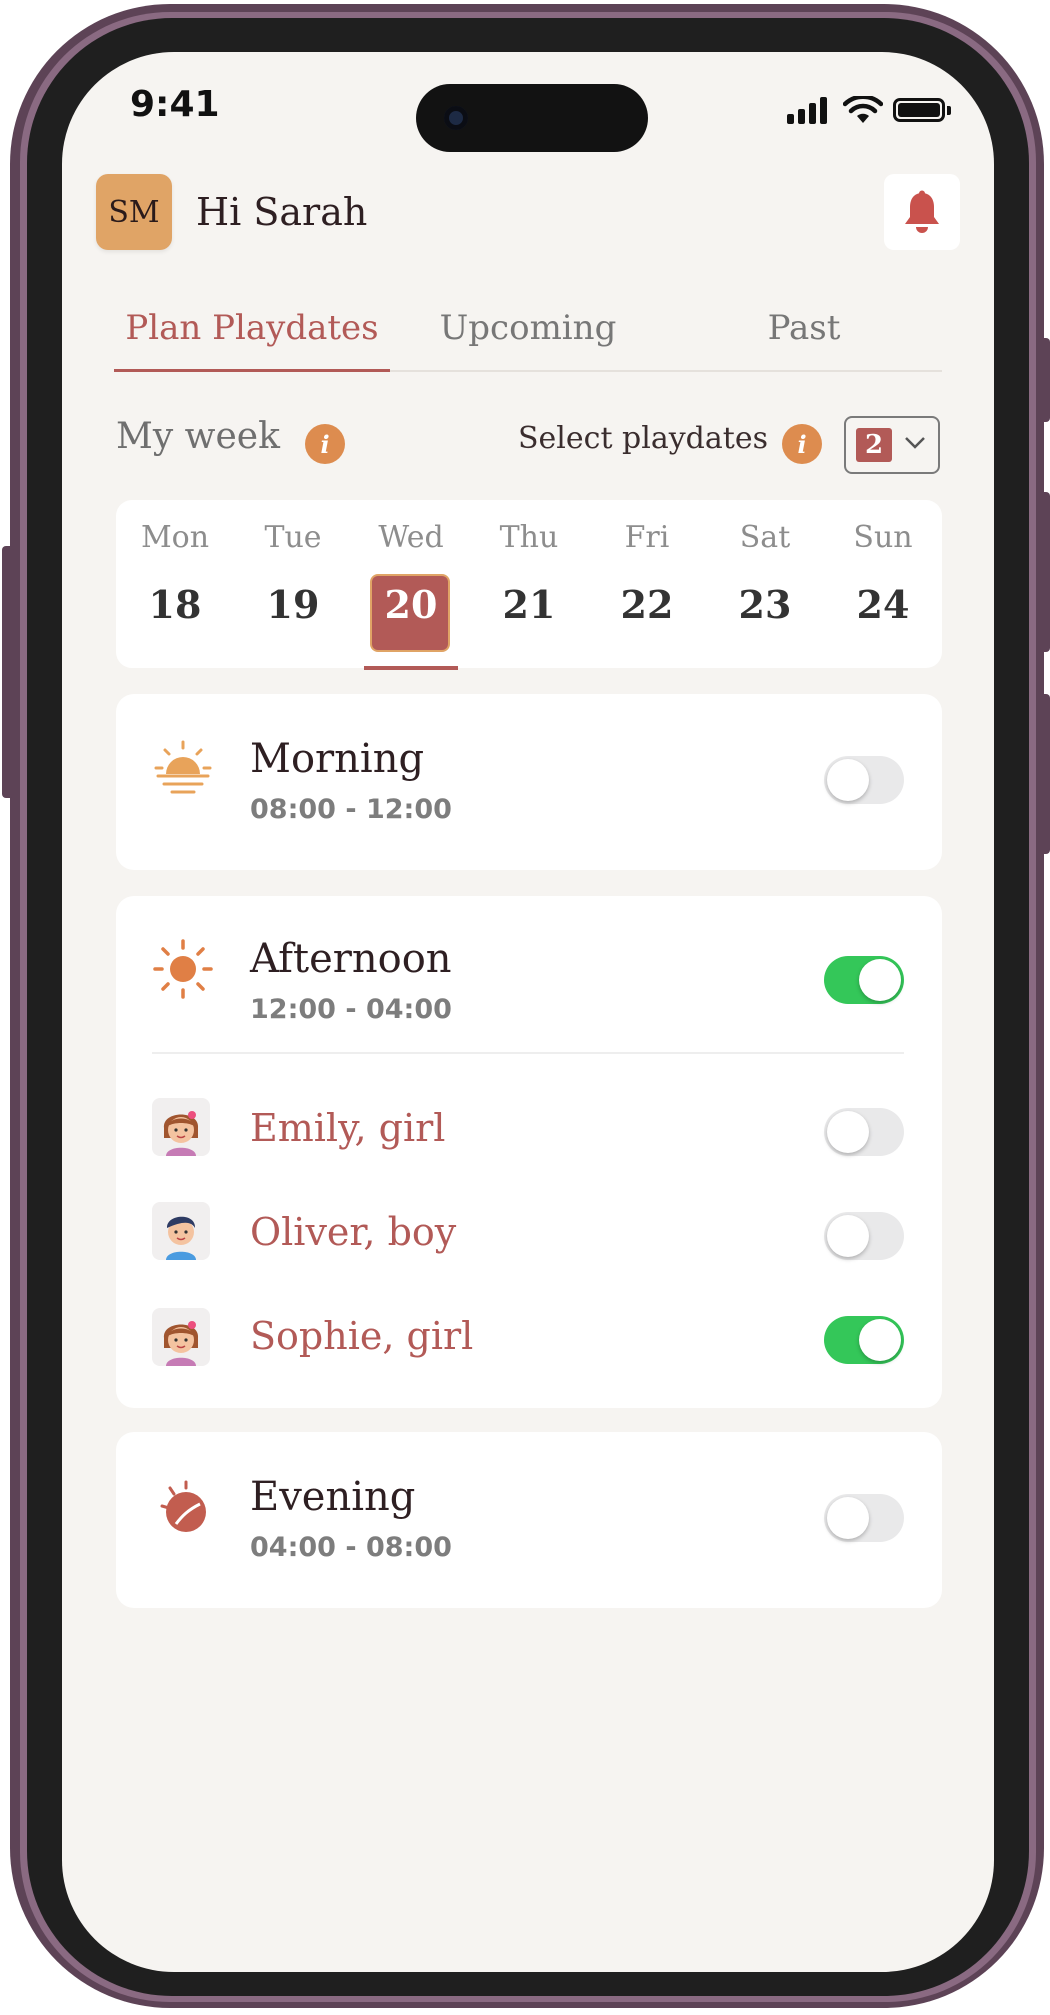 Image resolution: width=1050 pixels, height=2015 pixels. I want to click on section-title: My week, so click(198, 436).